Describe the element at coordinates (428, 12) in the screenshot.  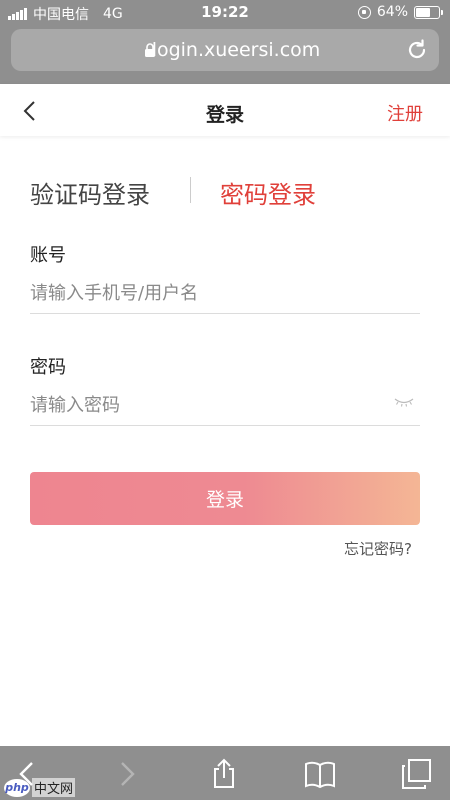
I see `battery-icon` at that location.